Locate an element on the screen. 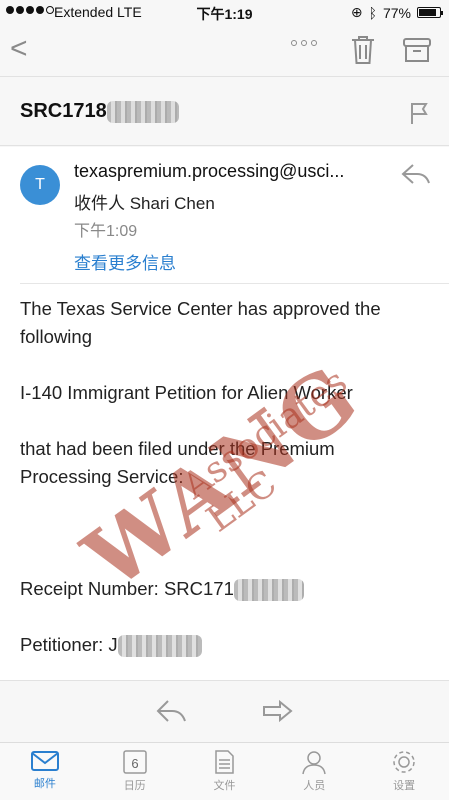 The width and height of the screenshot is (449, 800). more-info-link: 查看更多信息 is located at coordinates (125, 261).